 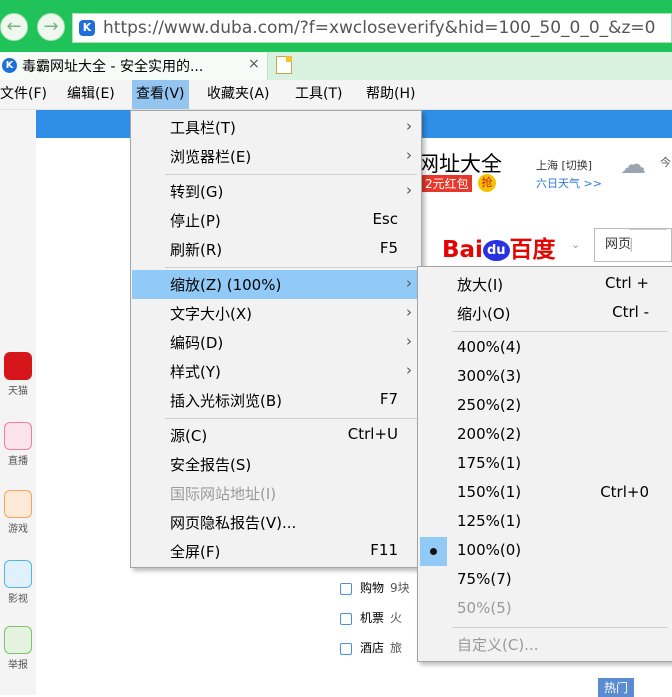 I want to click on menu-item-shortcut: F5, so click(x=388, y=248).